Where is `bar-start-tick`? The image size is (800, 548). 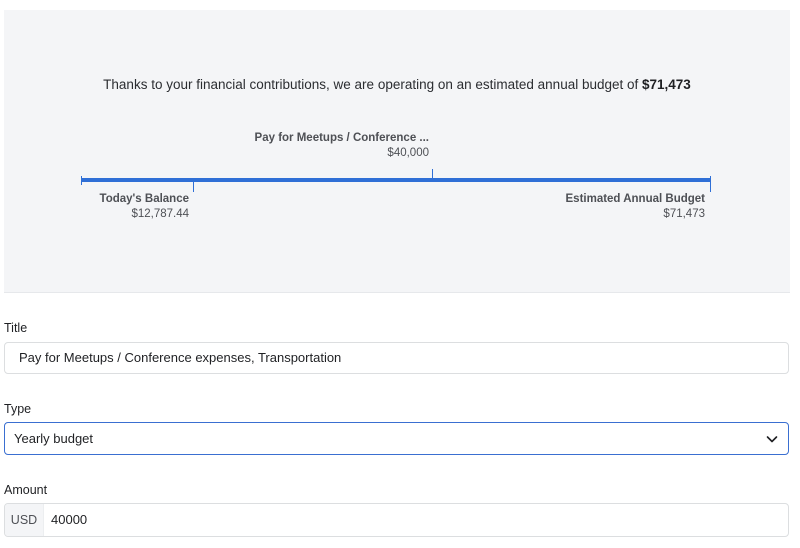
bar-start-tick is located at coordinates (81, 180).